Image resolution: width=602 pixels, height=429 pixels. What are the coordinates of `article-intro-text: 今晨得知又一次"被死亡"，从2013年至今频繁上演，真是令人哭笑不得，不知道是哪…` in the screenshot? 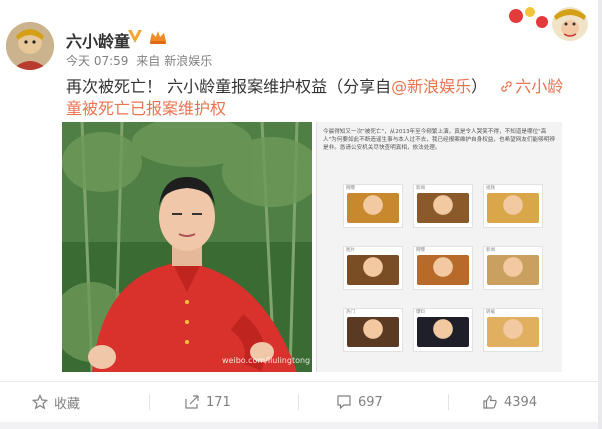 It's located at (439, 140).